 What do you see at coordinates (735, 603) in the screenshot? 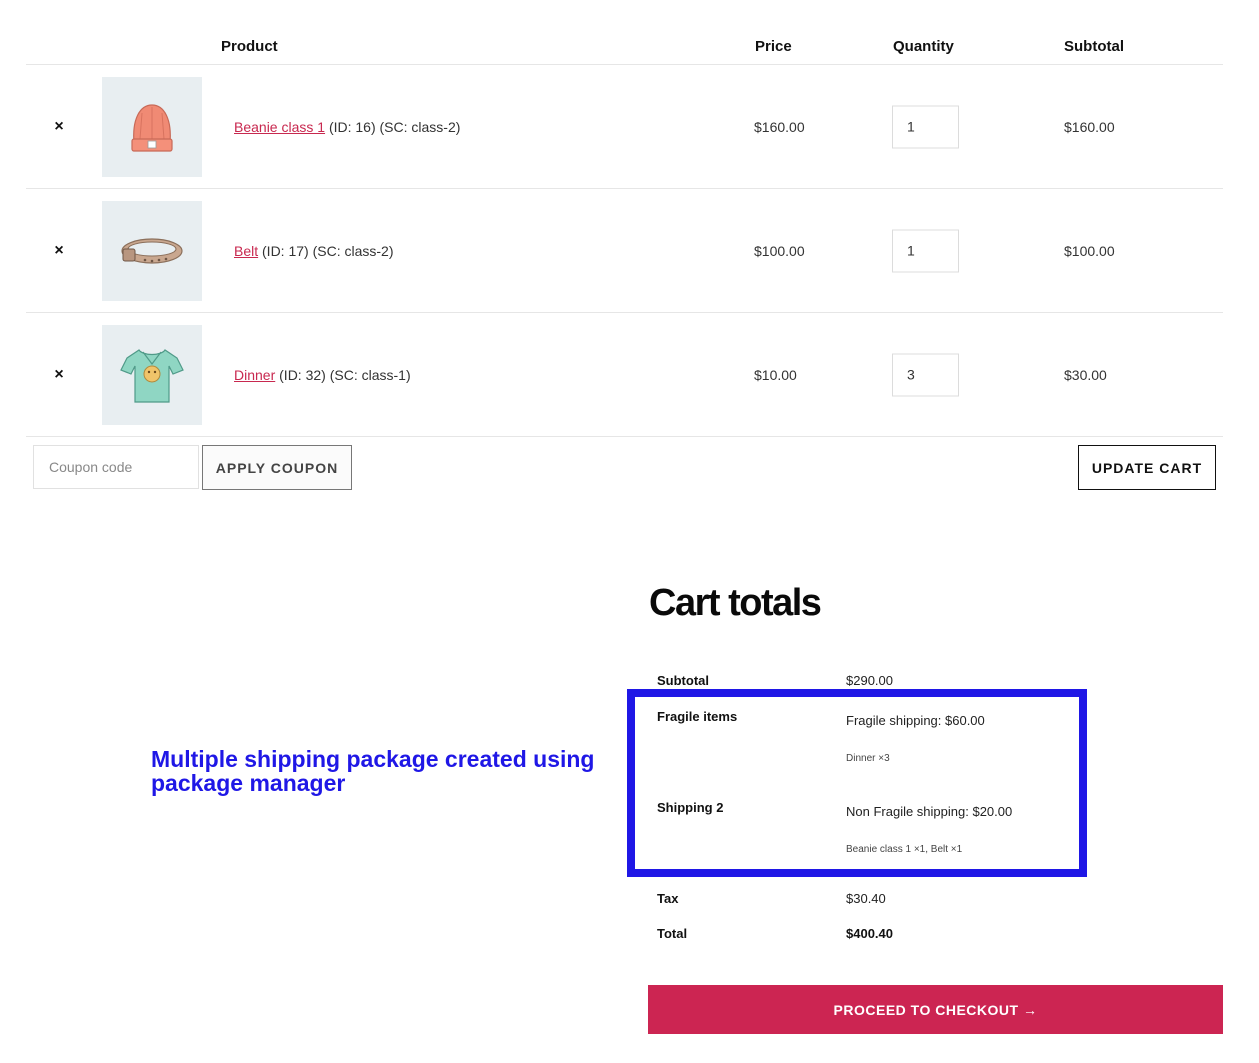
I see `cart-totals-title: Cart totals` at bounding box center [735, 603].